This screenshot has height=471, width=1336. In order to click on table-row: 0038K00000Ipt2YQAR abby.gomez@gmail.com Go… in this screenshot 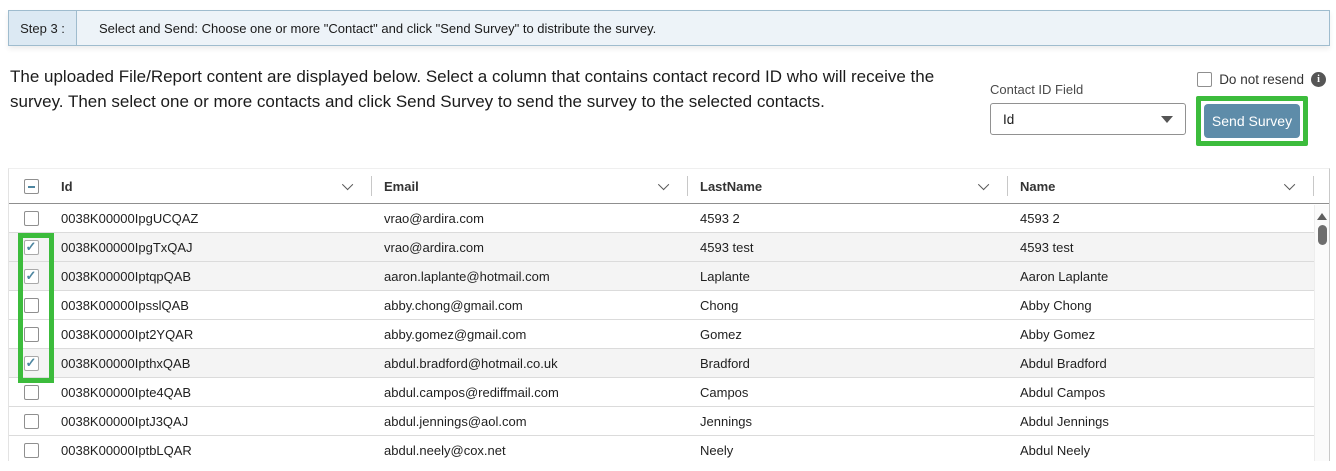, I will do `click(669, 334)`.